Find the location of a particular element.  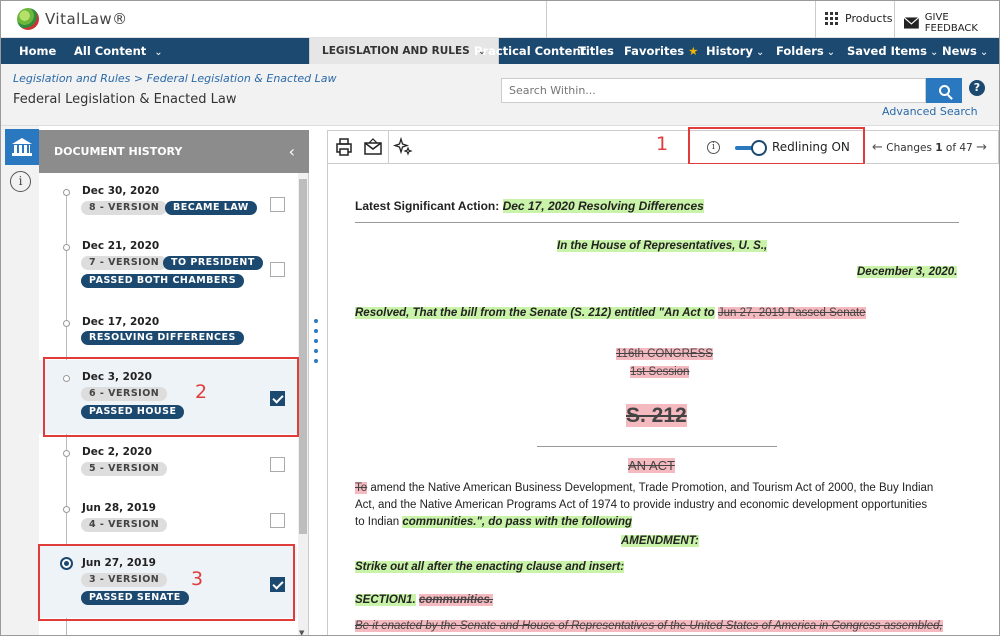

an-act-line: AN ACT is located at coordinates (651, 465).